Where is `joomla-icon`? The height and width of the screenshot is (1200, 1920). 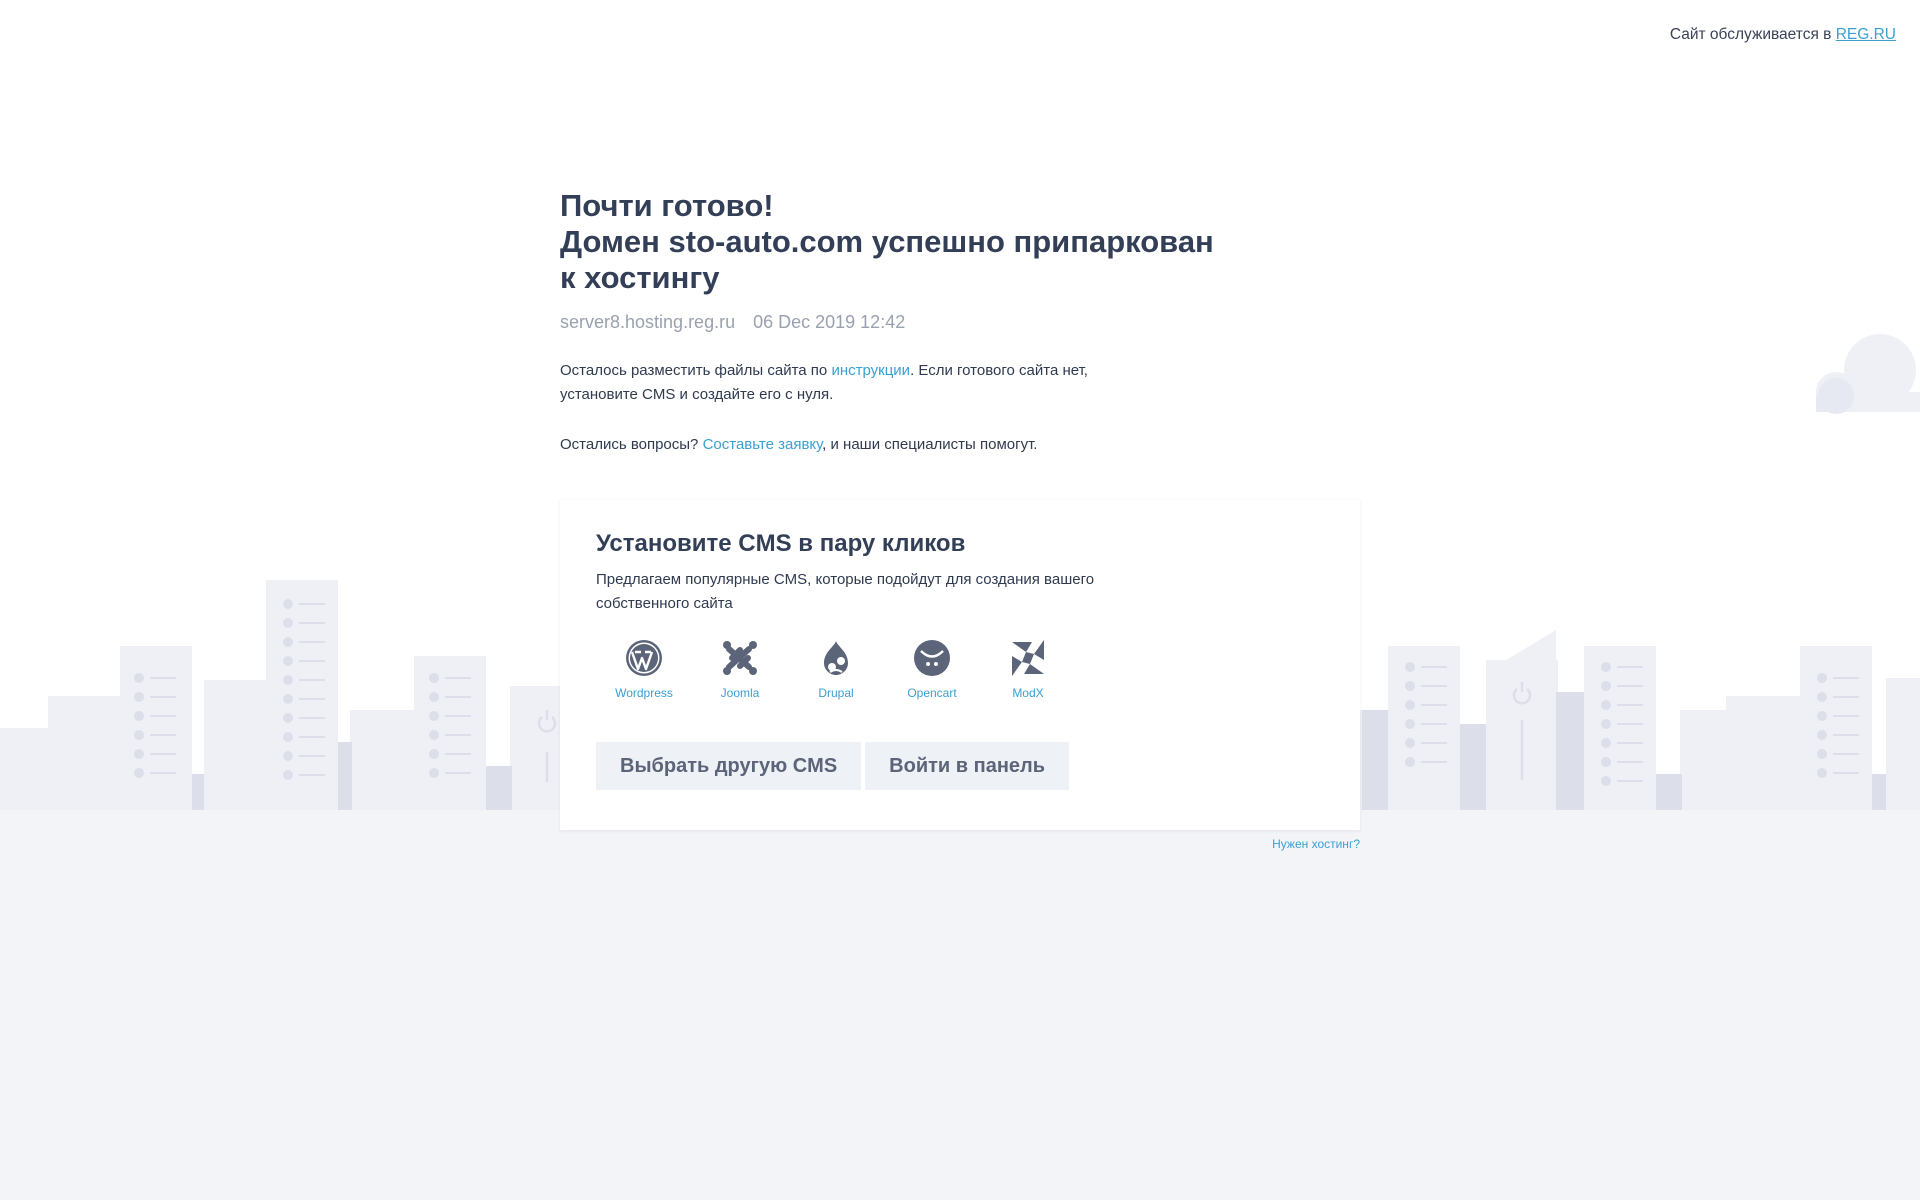 joomla-icon is located at coordinates (740, 658).